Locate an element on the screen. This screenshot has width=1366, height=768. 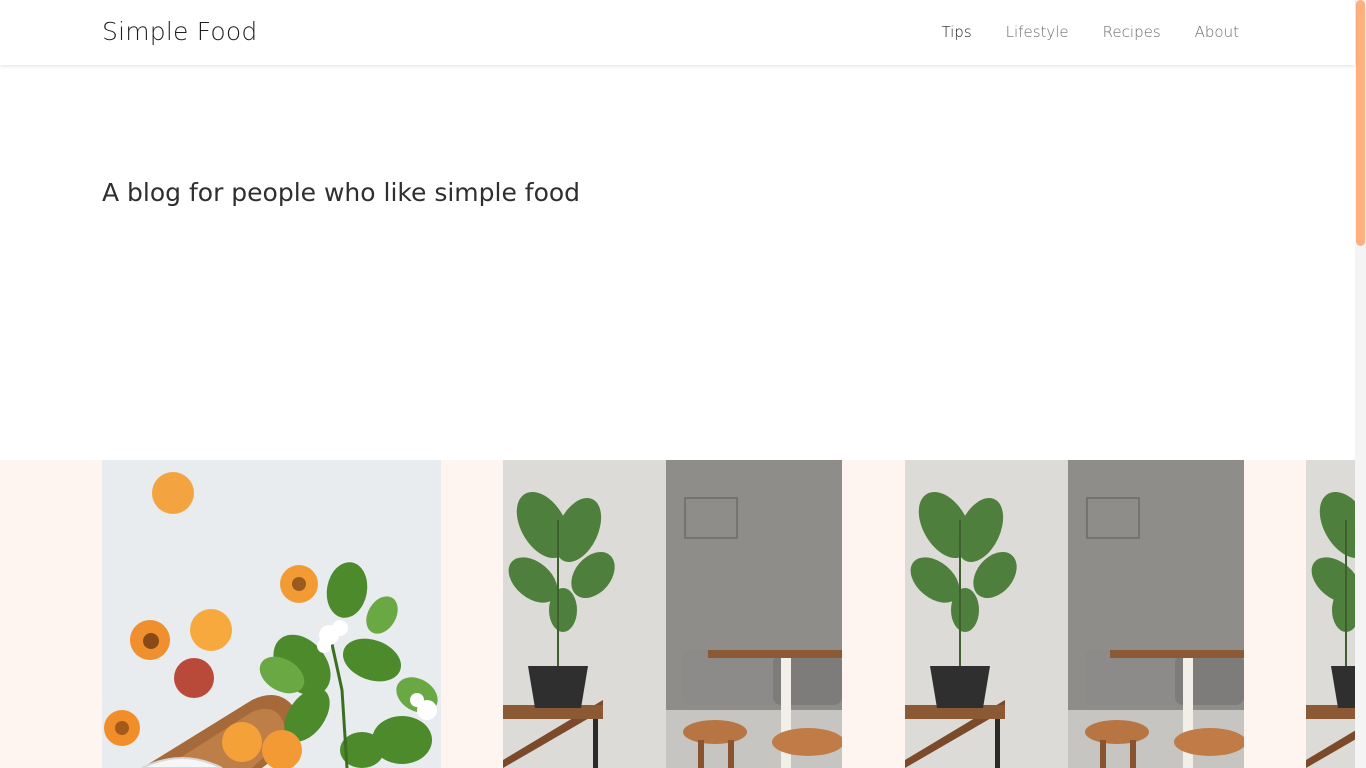
brand-logo: Simple Food is located at coordinates (179, 31).